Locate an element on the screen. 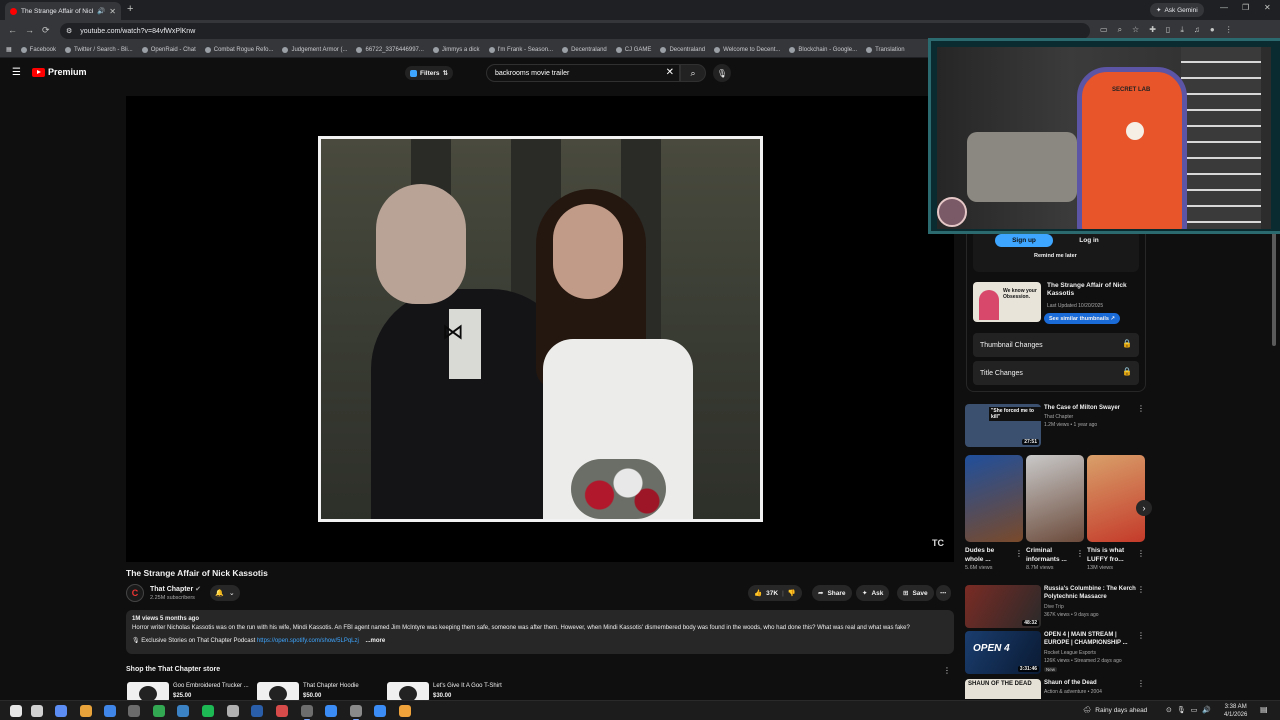  apps-grid-icon: ▦ is located at coordinates (9, 49).